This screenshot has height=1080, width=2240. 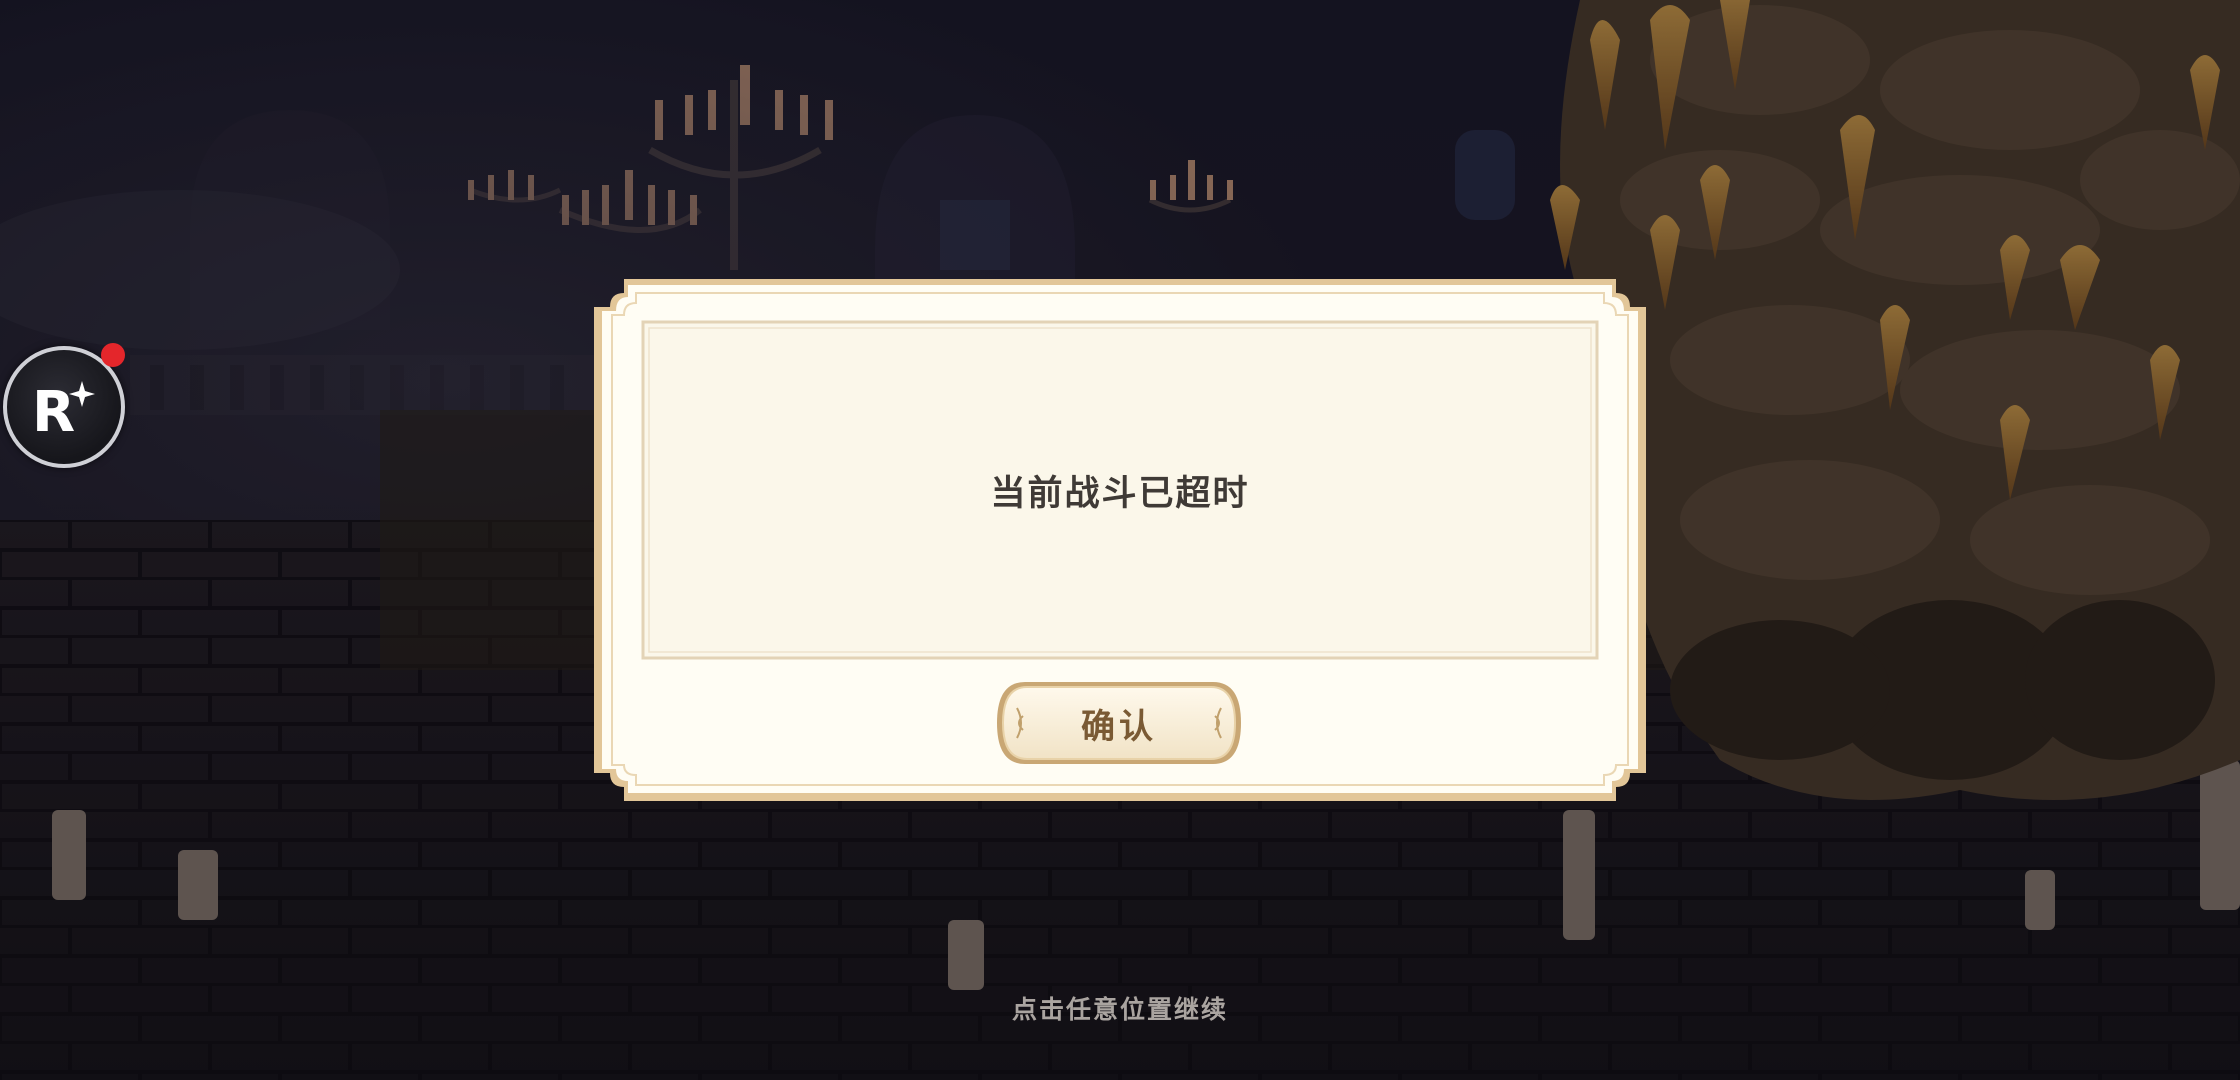 What do you see at coordinates (113, 355) in the screenshot?
I see `notification-dot` at bounding box center [113, 355].